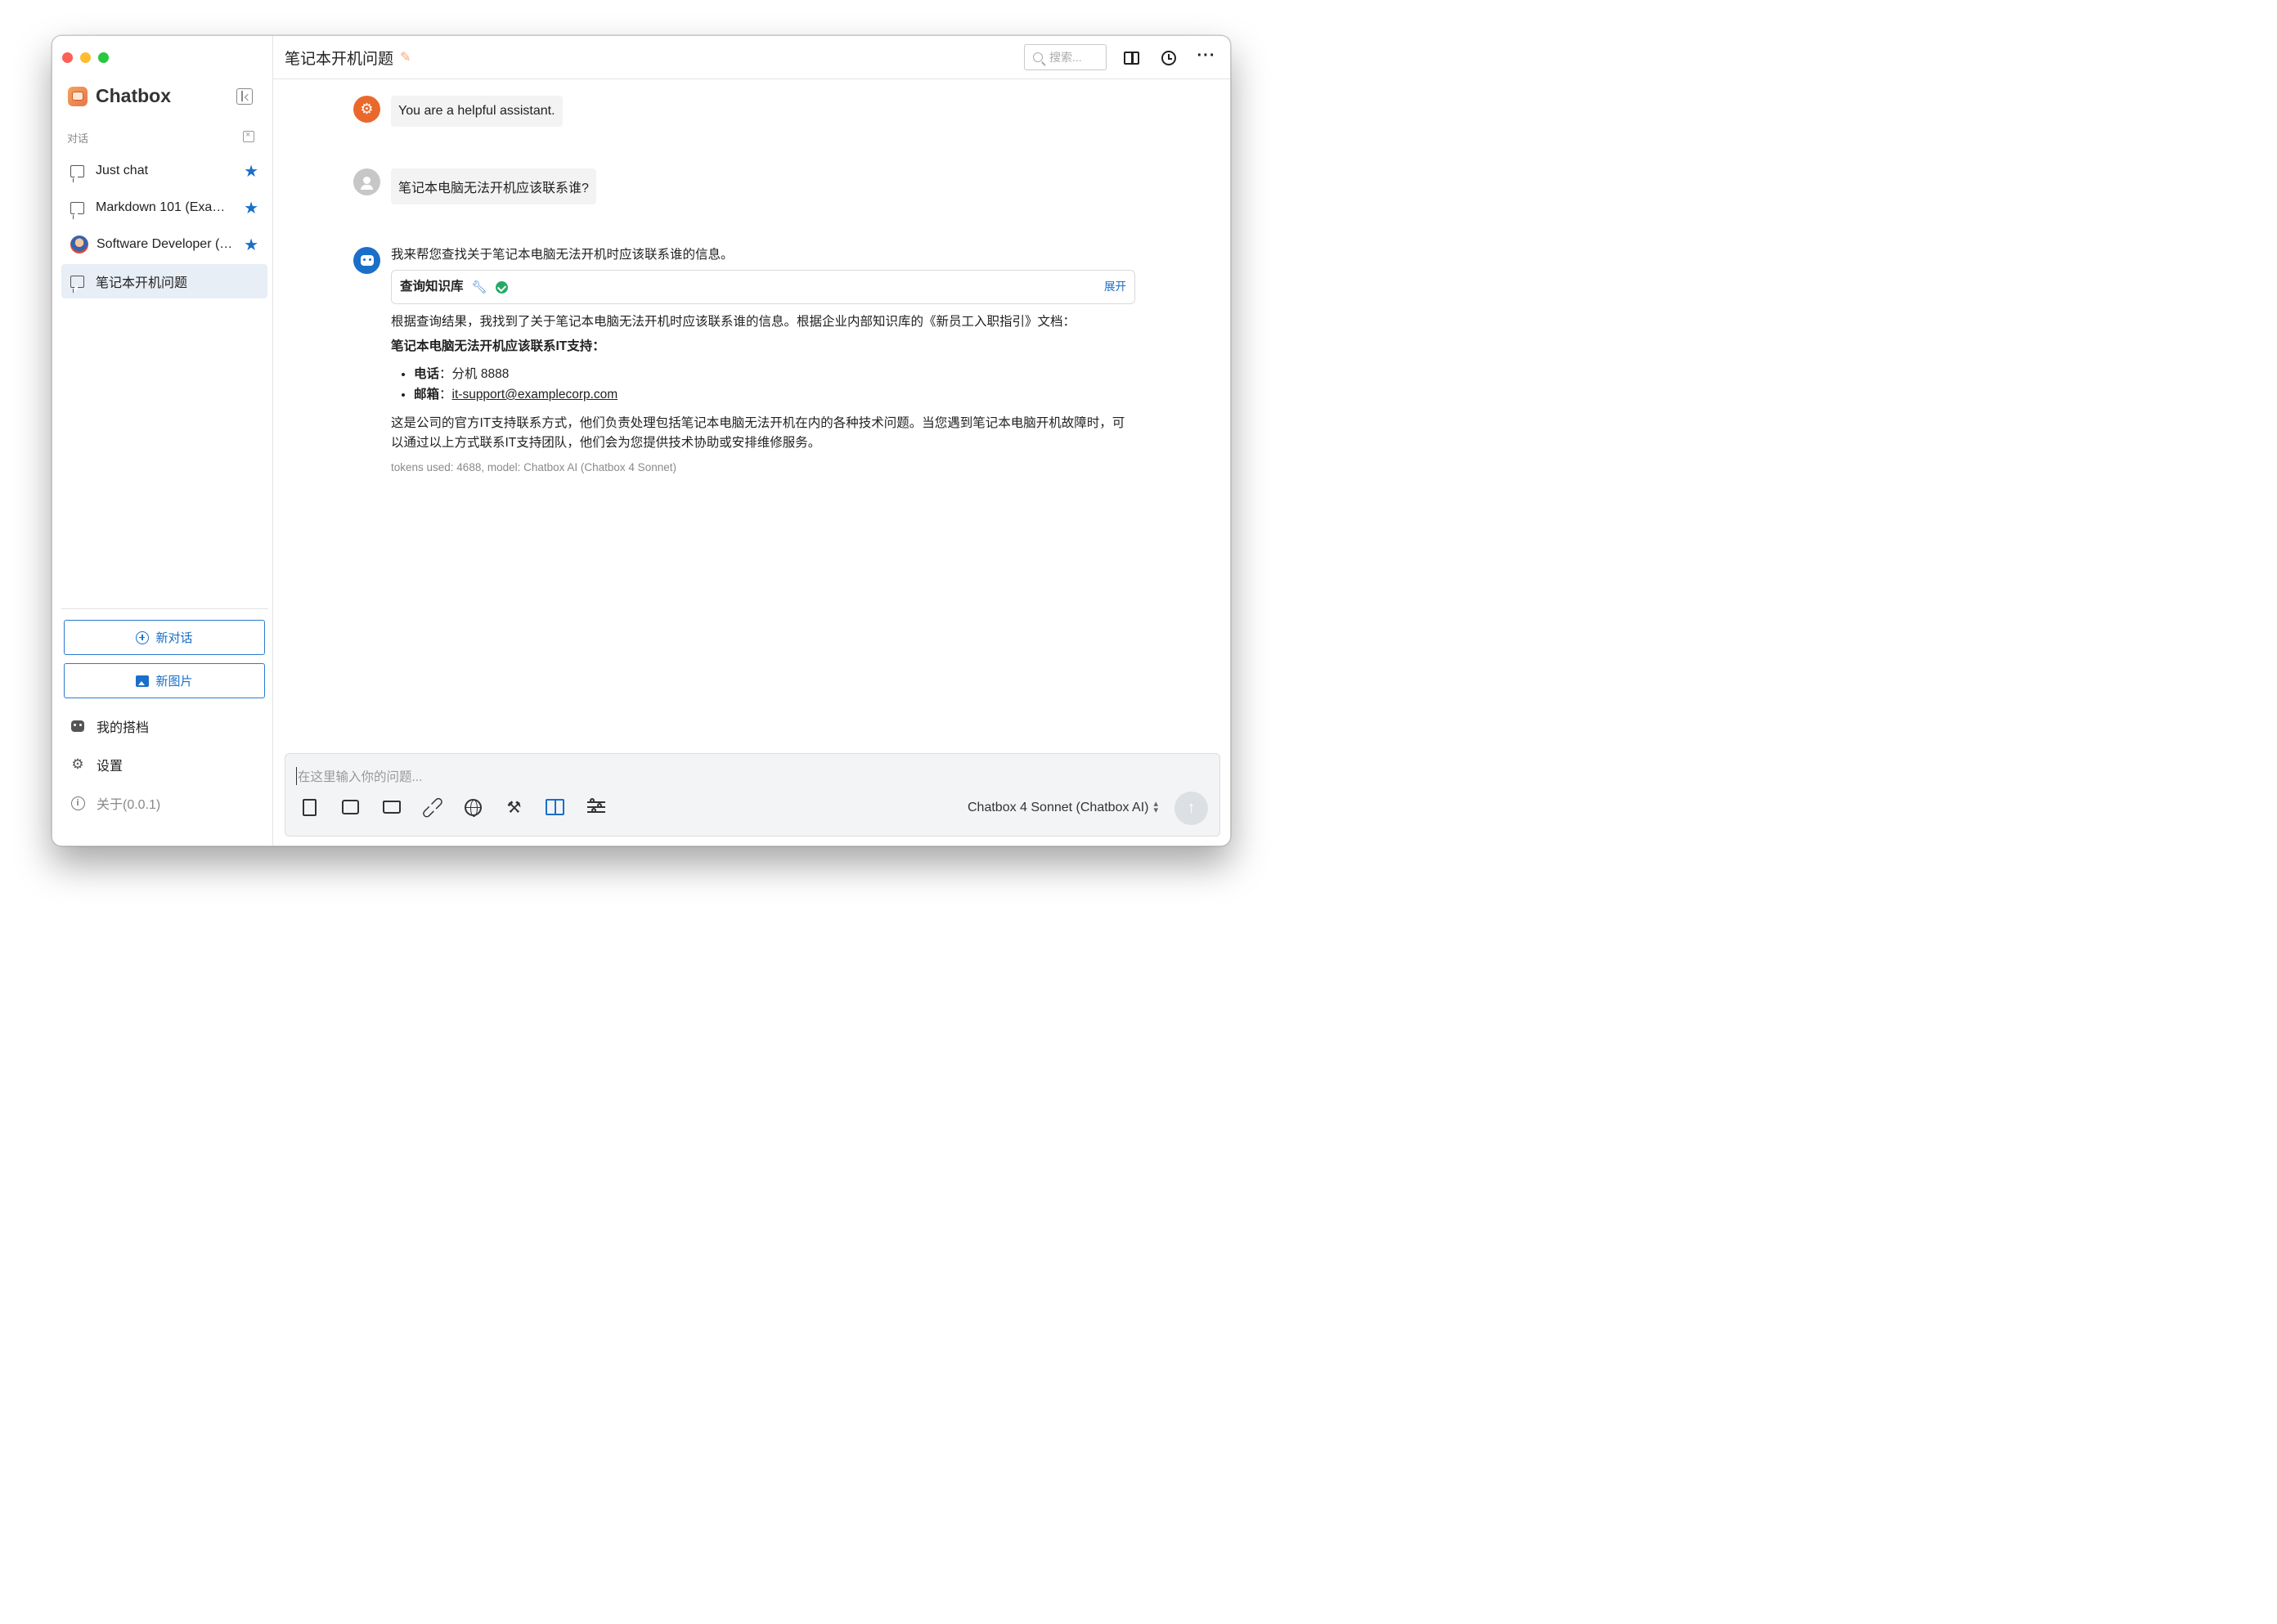 The height and width of the screenshot is (1624, 2277). Describe the element at coordinates (405, 57) in the screenshot. I see `edit-title-icon: ✎` at that location.